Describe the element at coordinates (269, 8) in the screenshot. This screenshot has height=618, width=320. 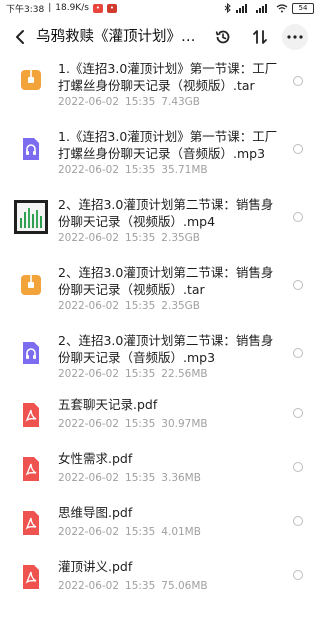
I see `status-right: 54` at that location.